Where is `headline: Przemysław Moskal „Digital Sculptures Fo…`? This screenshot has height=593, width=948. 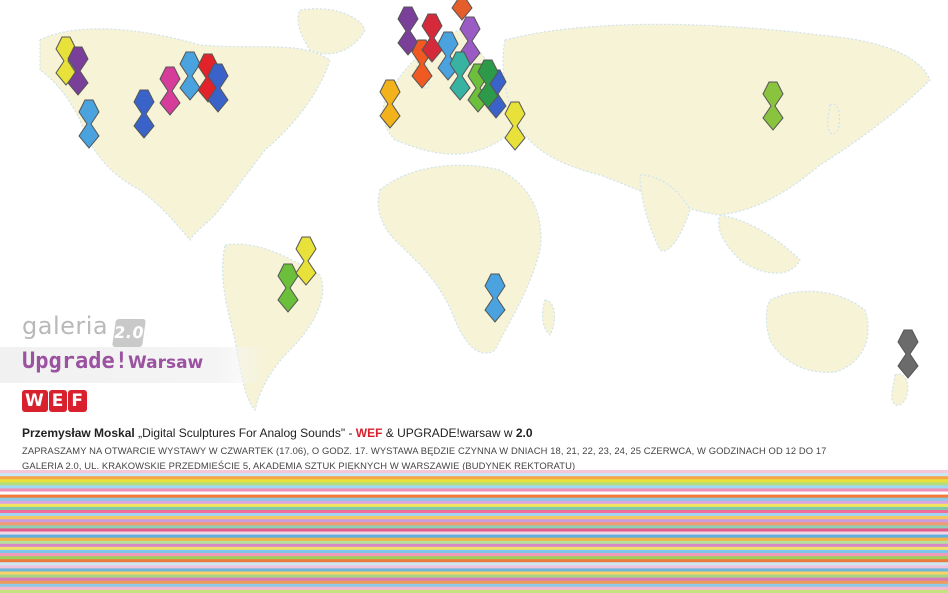 headline: Przemysław Moskal „Digital Sculptures Fo… is located at coordinates (277, 433).